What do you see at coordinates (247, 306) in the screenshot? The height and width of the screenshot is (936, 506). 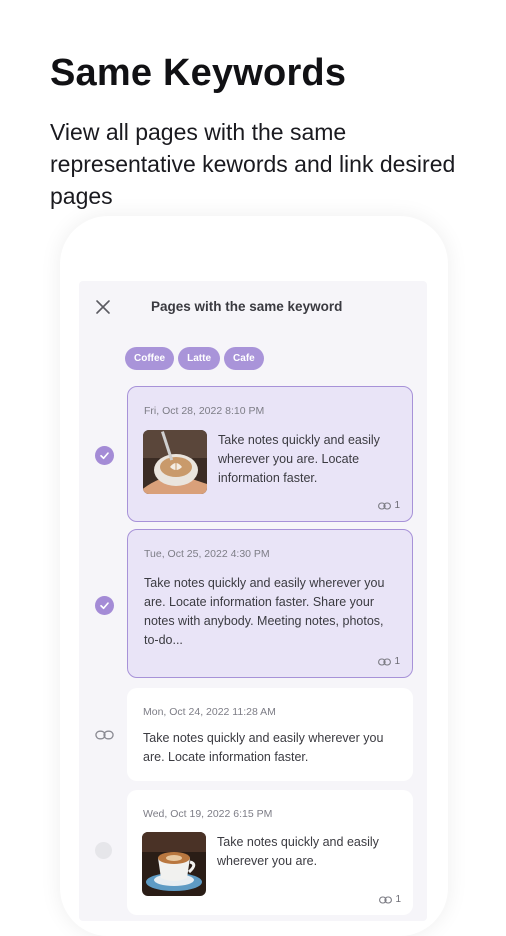 I see `screen-title: Pages with the same keyword` at bounding box center [247, 306].